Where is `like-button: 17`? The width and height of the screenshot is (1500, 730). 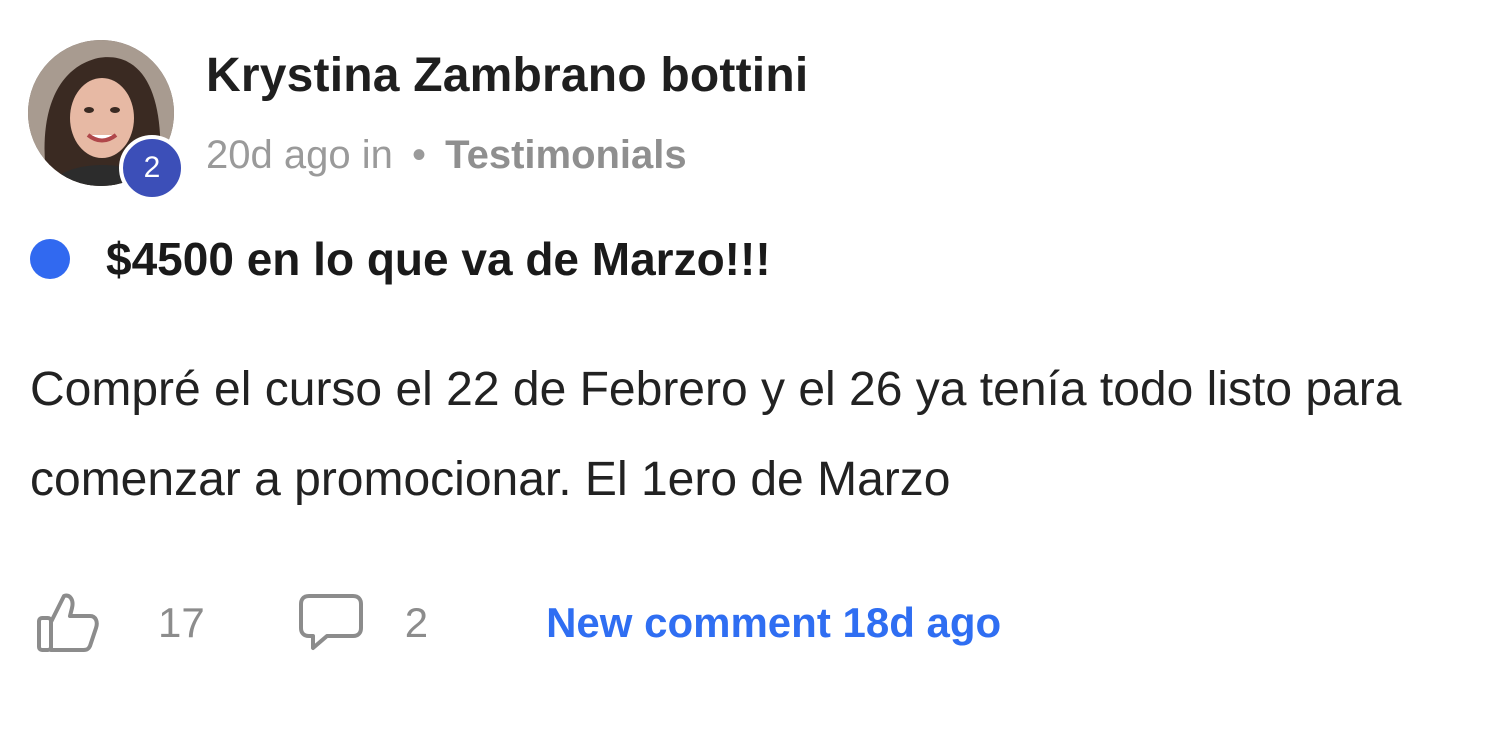 like-button: 17 is located at coordinates (120, 623).